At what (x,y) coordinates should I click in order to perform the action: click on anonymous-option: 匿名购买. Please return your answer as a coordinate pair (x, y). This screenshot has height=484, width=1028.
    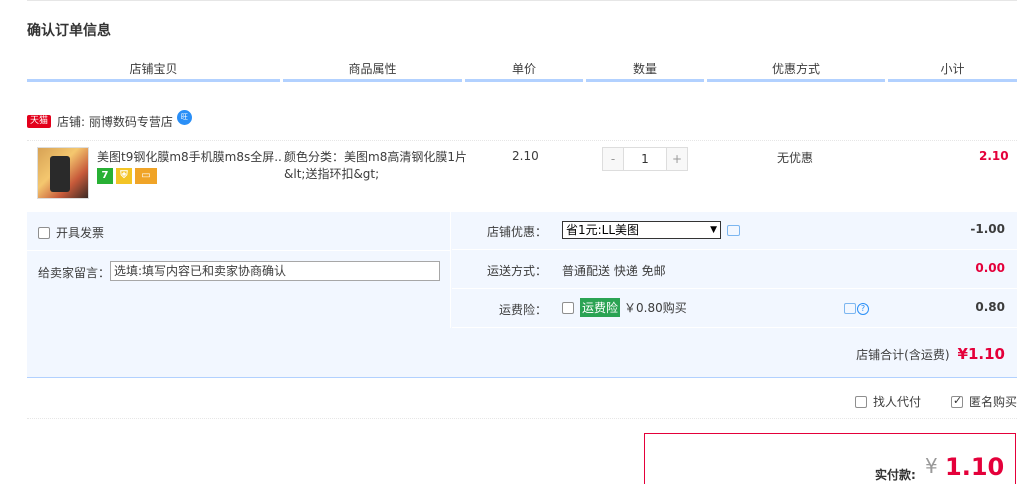
    Looking at the image, I should click on (983, 401).